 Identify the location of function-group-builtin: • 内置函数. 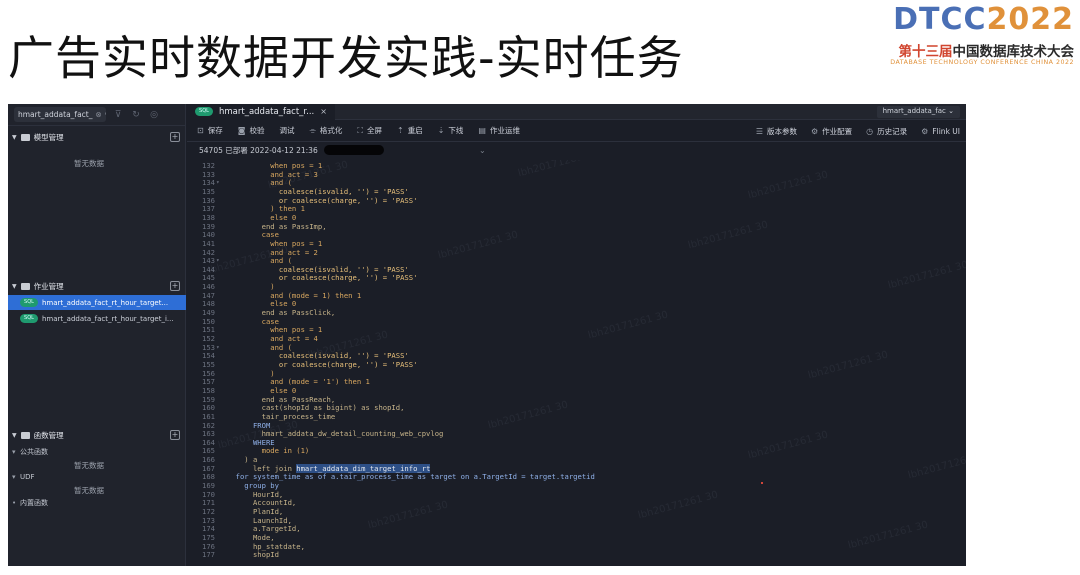
(28, 503).